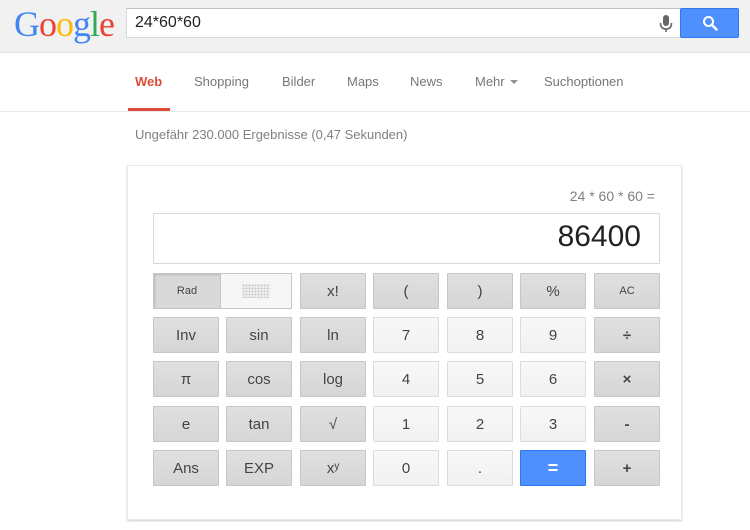  I want to click on divide-button: ÷, so click(627, 335).